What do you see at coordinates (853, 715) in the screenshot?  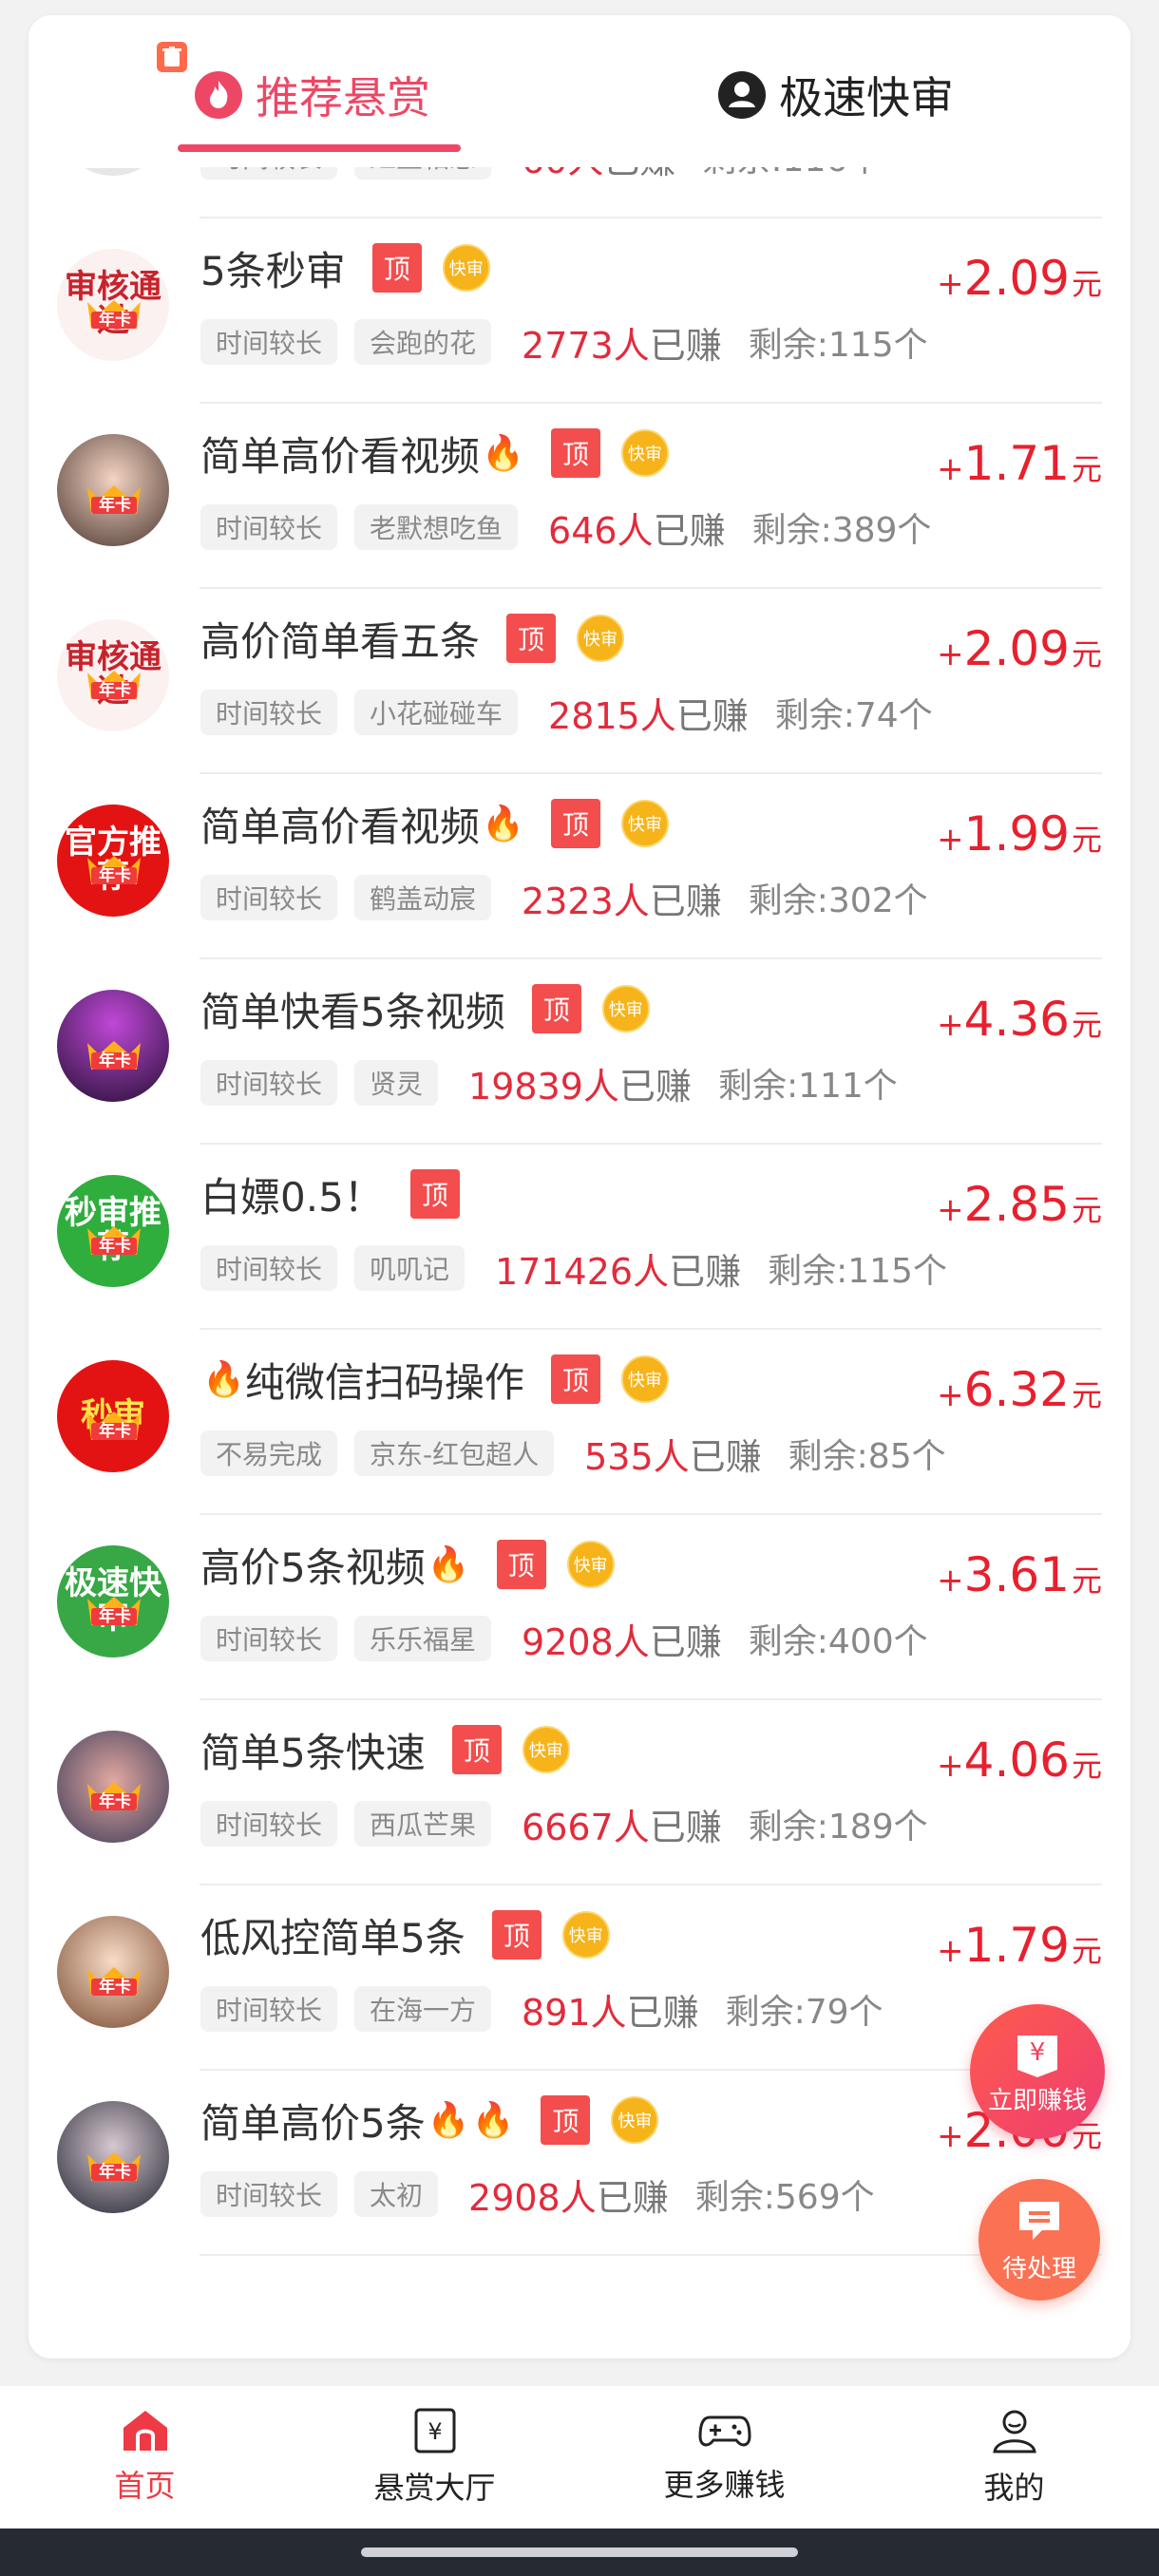 I see `remaining-count: 剩余:74个` at bounding box center [853, 715].